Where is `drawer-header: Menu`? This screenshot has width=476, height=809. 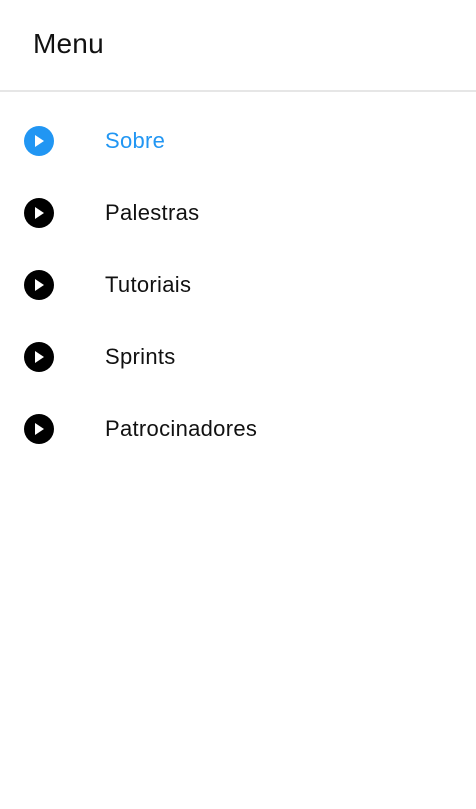 drawer-header: Menu is located at coordinates (238, 46).